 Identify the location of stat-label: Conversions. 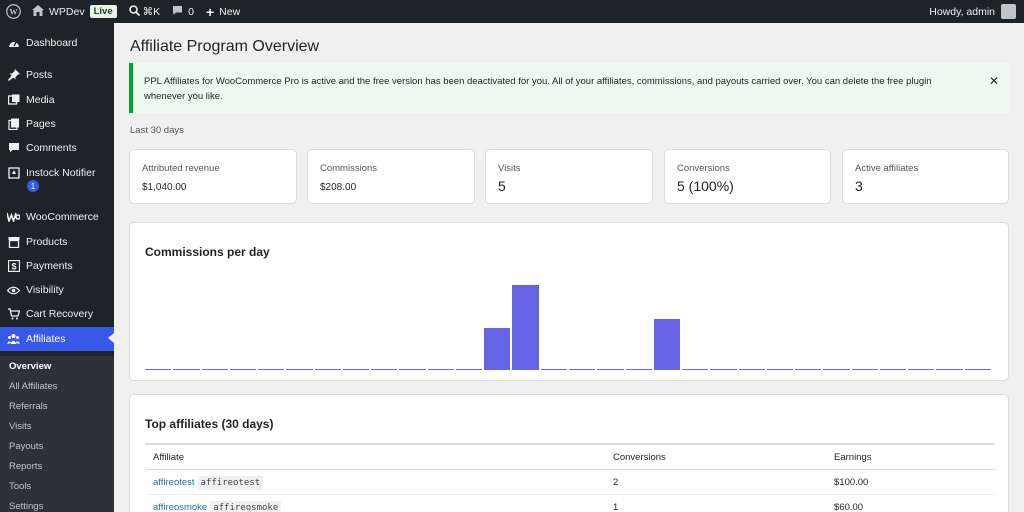
(703, 168).